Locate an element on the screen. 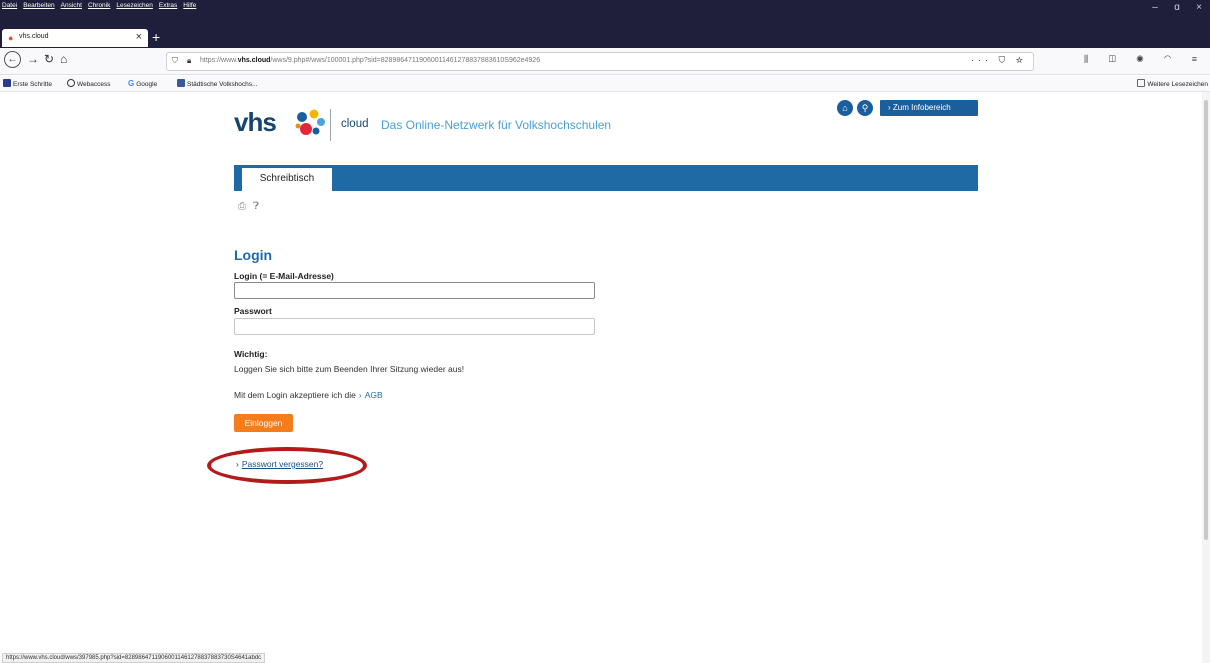  forgot-password-line: › Passwort vergessen? is located at coordinates (279, 464).